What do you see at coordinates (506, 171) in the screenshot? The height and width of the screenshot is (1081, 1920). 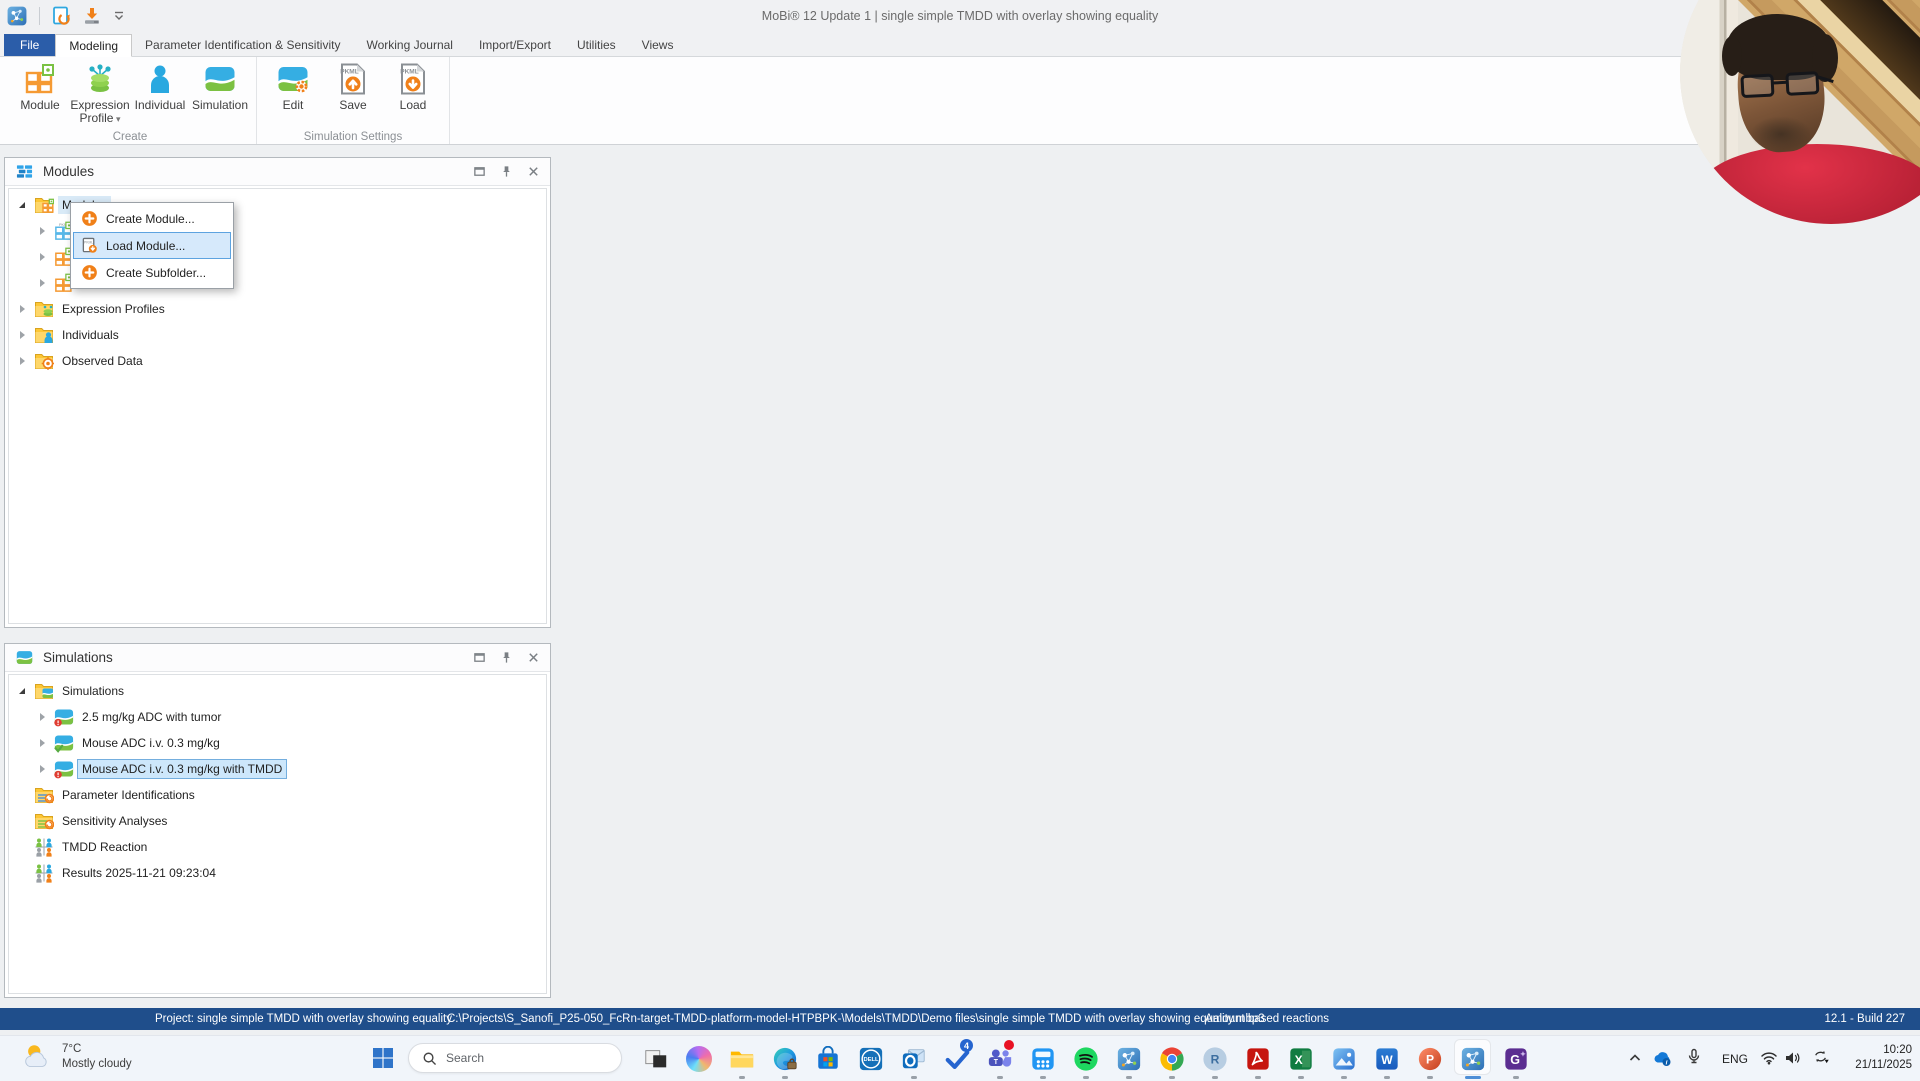 I see `modules-panel-pin-button` at bounding box center [506, 171].